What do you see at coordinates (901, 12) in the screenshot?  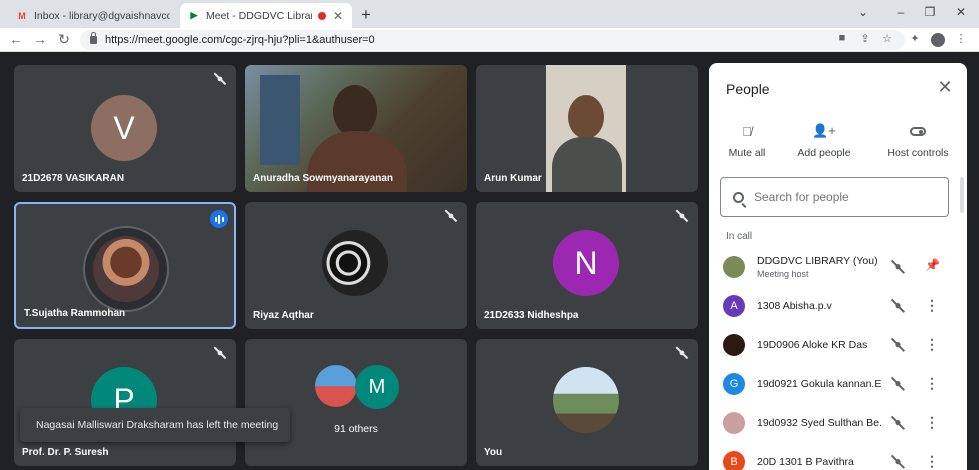 I see `minimize-icon: –` at bounding box center [901, 12].